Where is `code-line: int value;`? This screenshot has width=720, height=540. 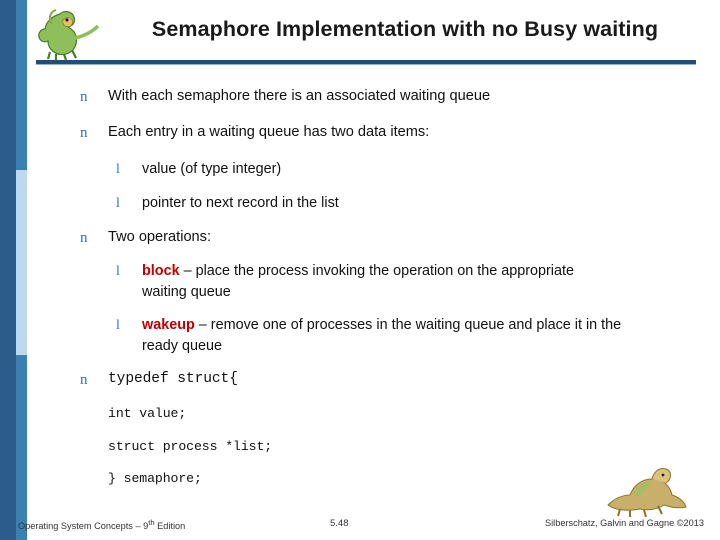 code-line: int value; is located at coordinates (147, 413).